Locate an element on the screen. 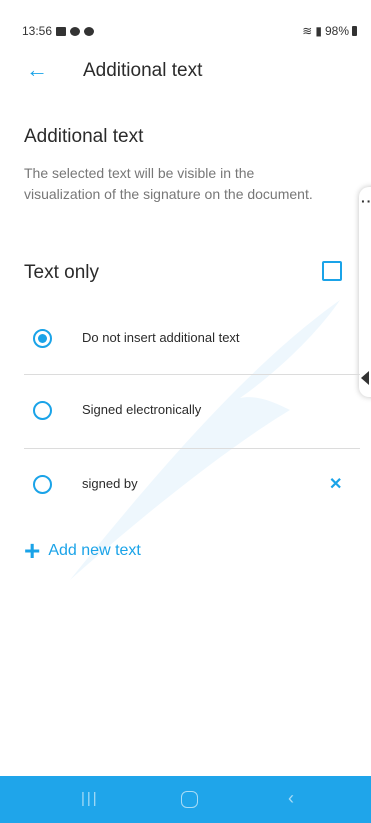 Image resolution: width=371 pixels, height=823 pixels. section-heading: Additional text is located at coordinates (84, 136).